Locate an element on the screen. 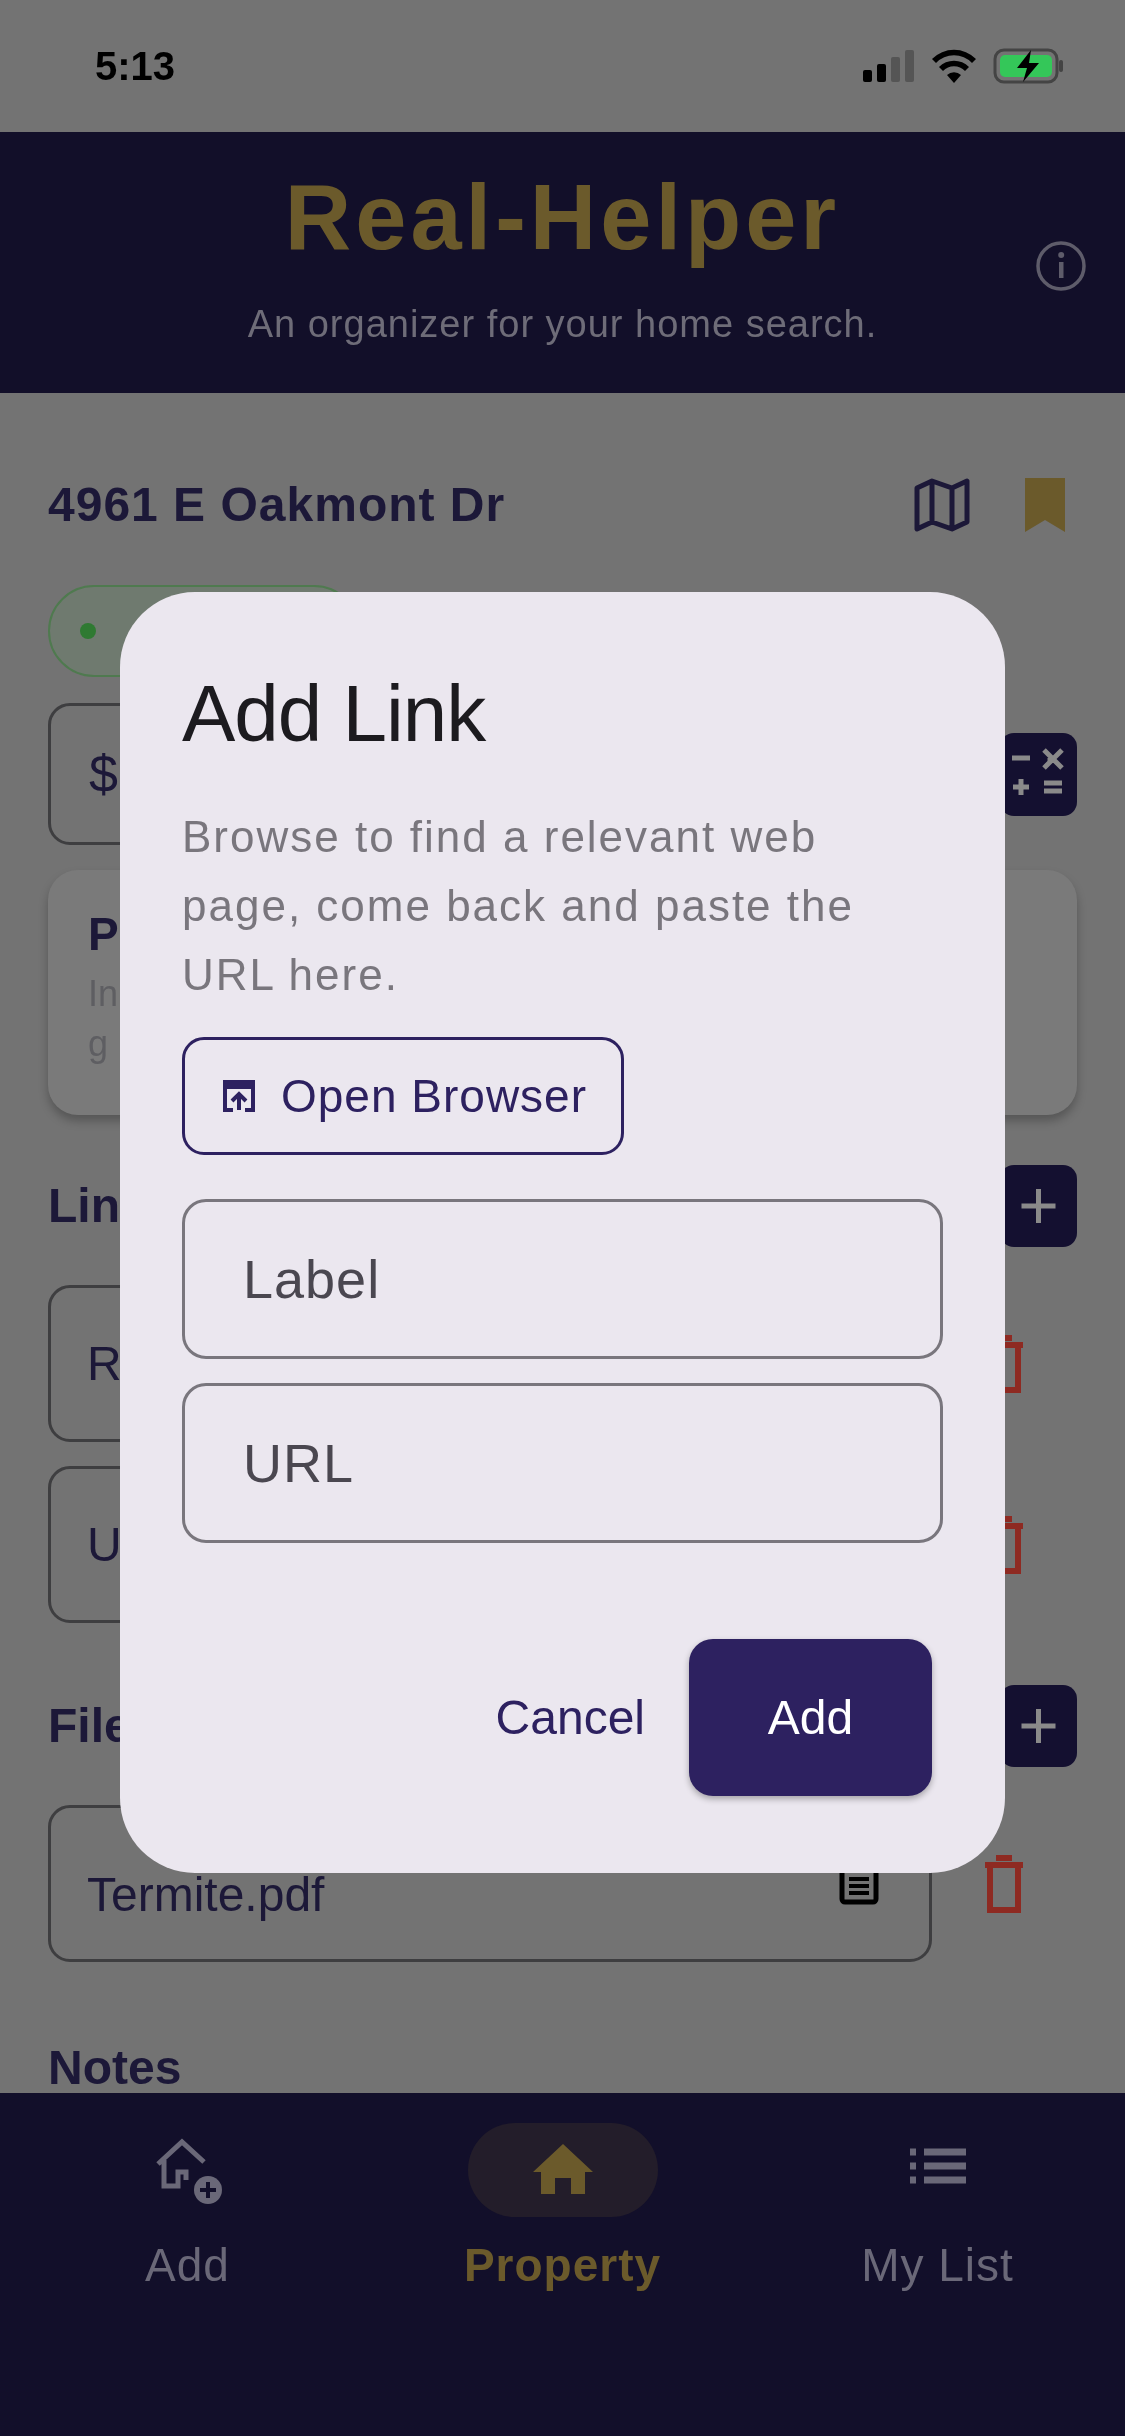 This screenshot has height=2436, width=1125. card-title: P is located at coordinates (103, 934).